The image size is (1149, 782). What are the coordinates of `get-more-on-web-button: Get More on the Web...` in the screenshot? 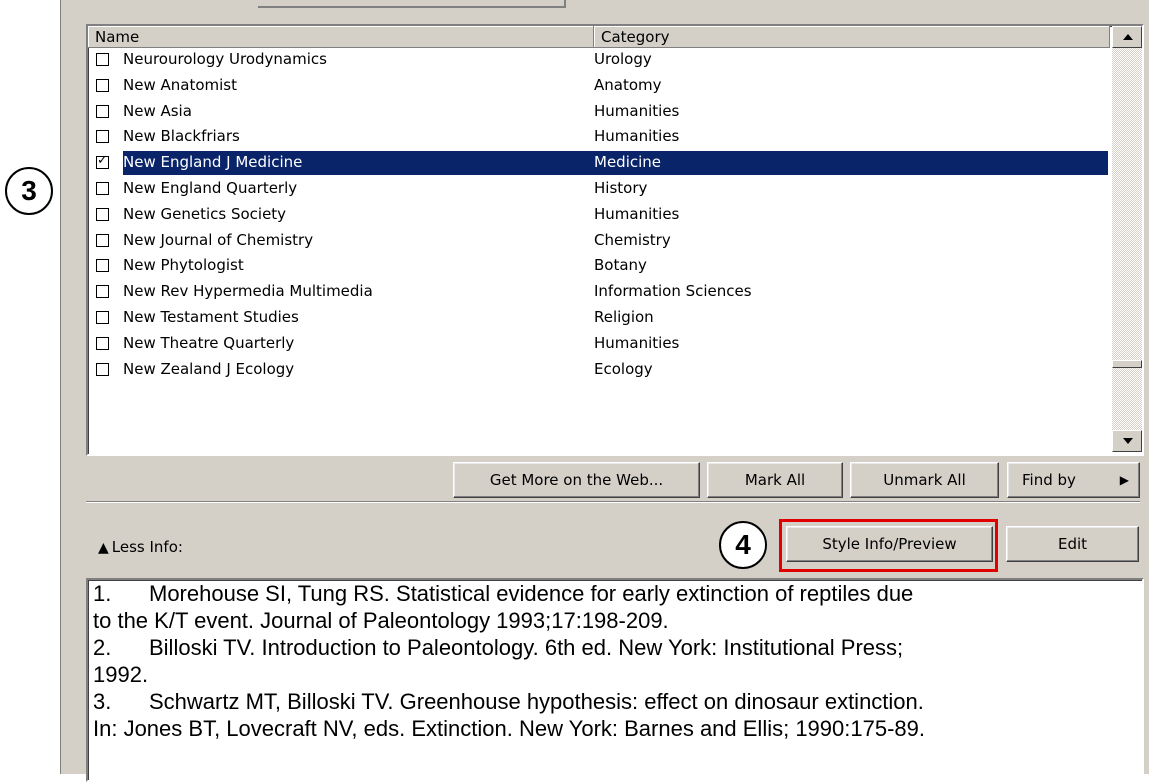 It's located at (576, 480).